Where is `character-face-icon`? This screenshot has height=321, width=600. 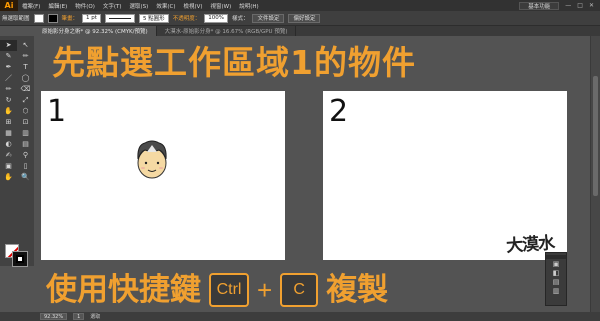 character-face-icon is located at coordinates (152, 159).